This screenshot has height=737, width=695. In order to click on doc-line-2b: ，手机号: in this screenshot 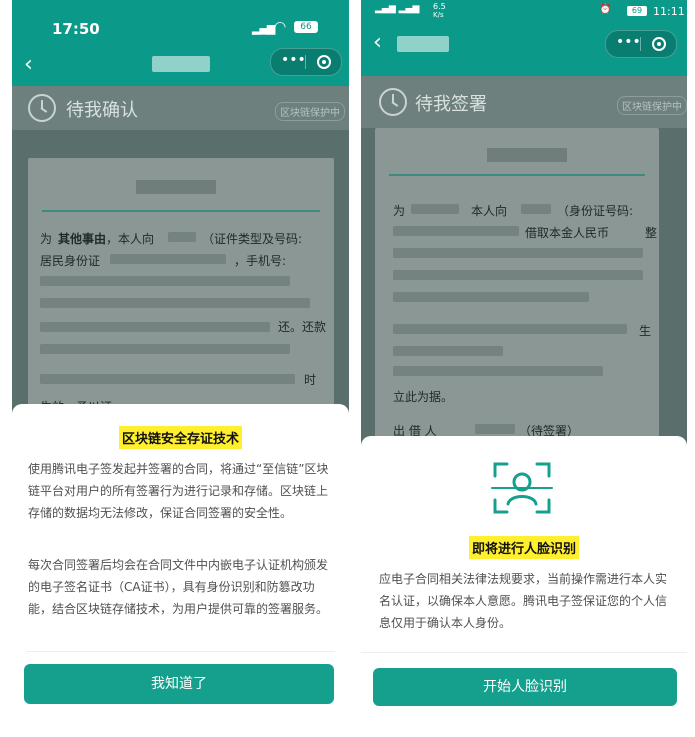, I will do `click(260, 261)`.